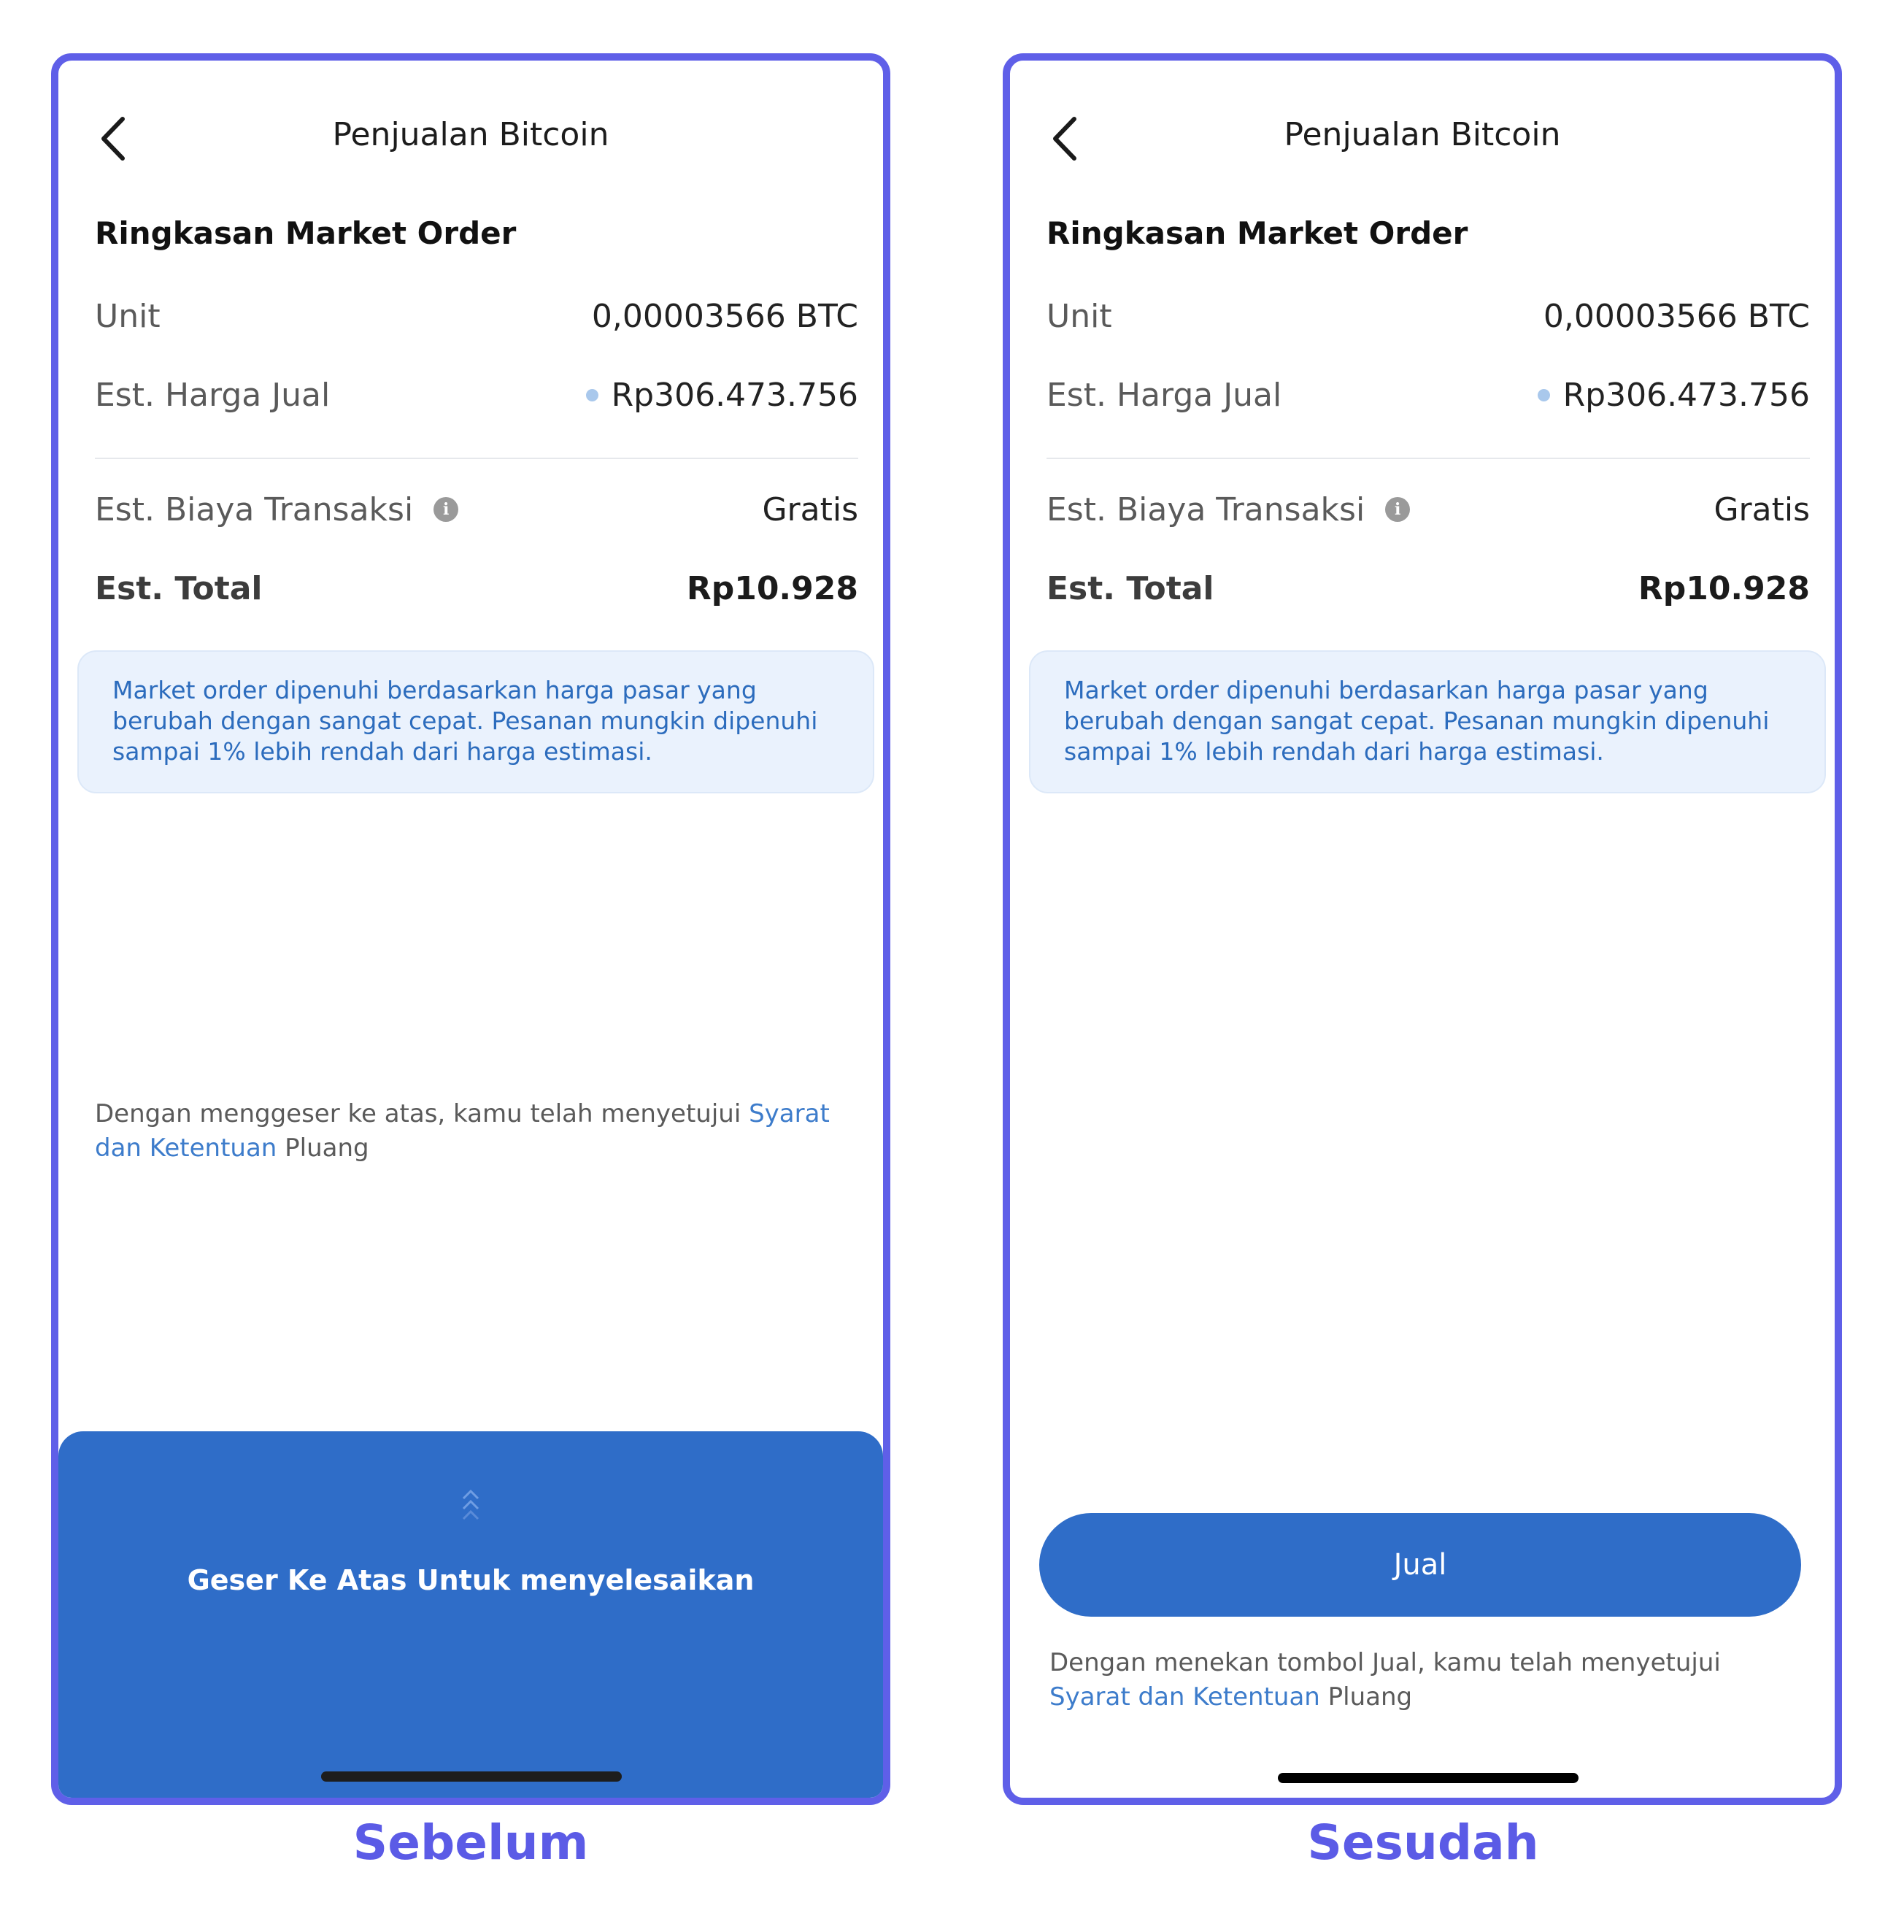 The height and width of the screenshot is (1932, 1904). Describe the element at coordinates (1420, 1565) in the screenshot. I see `sell-button: Jual` at that location.